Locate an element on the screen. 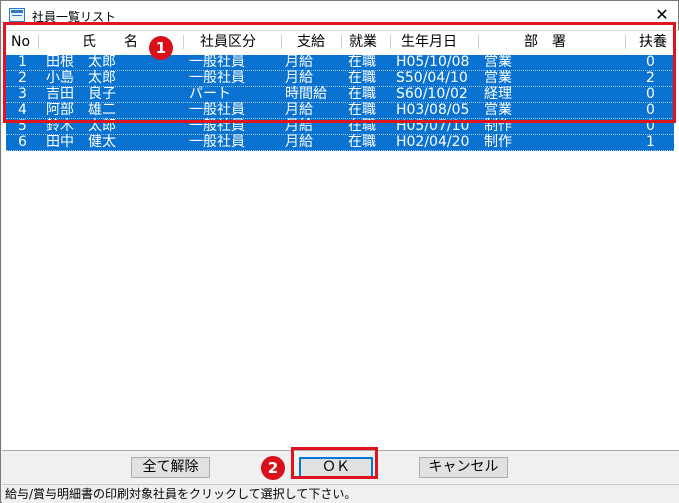 This screenshot has width=679, height=503. cell-department: 経理 is located at coordinates (498, 94).